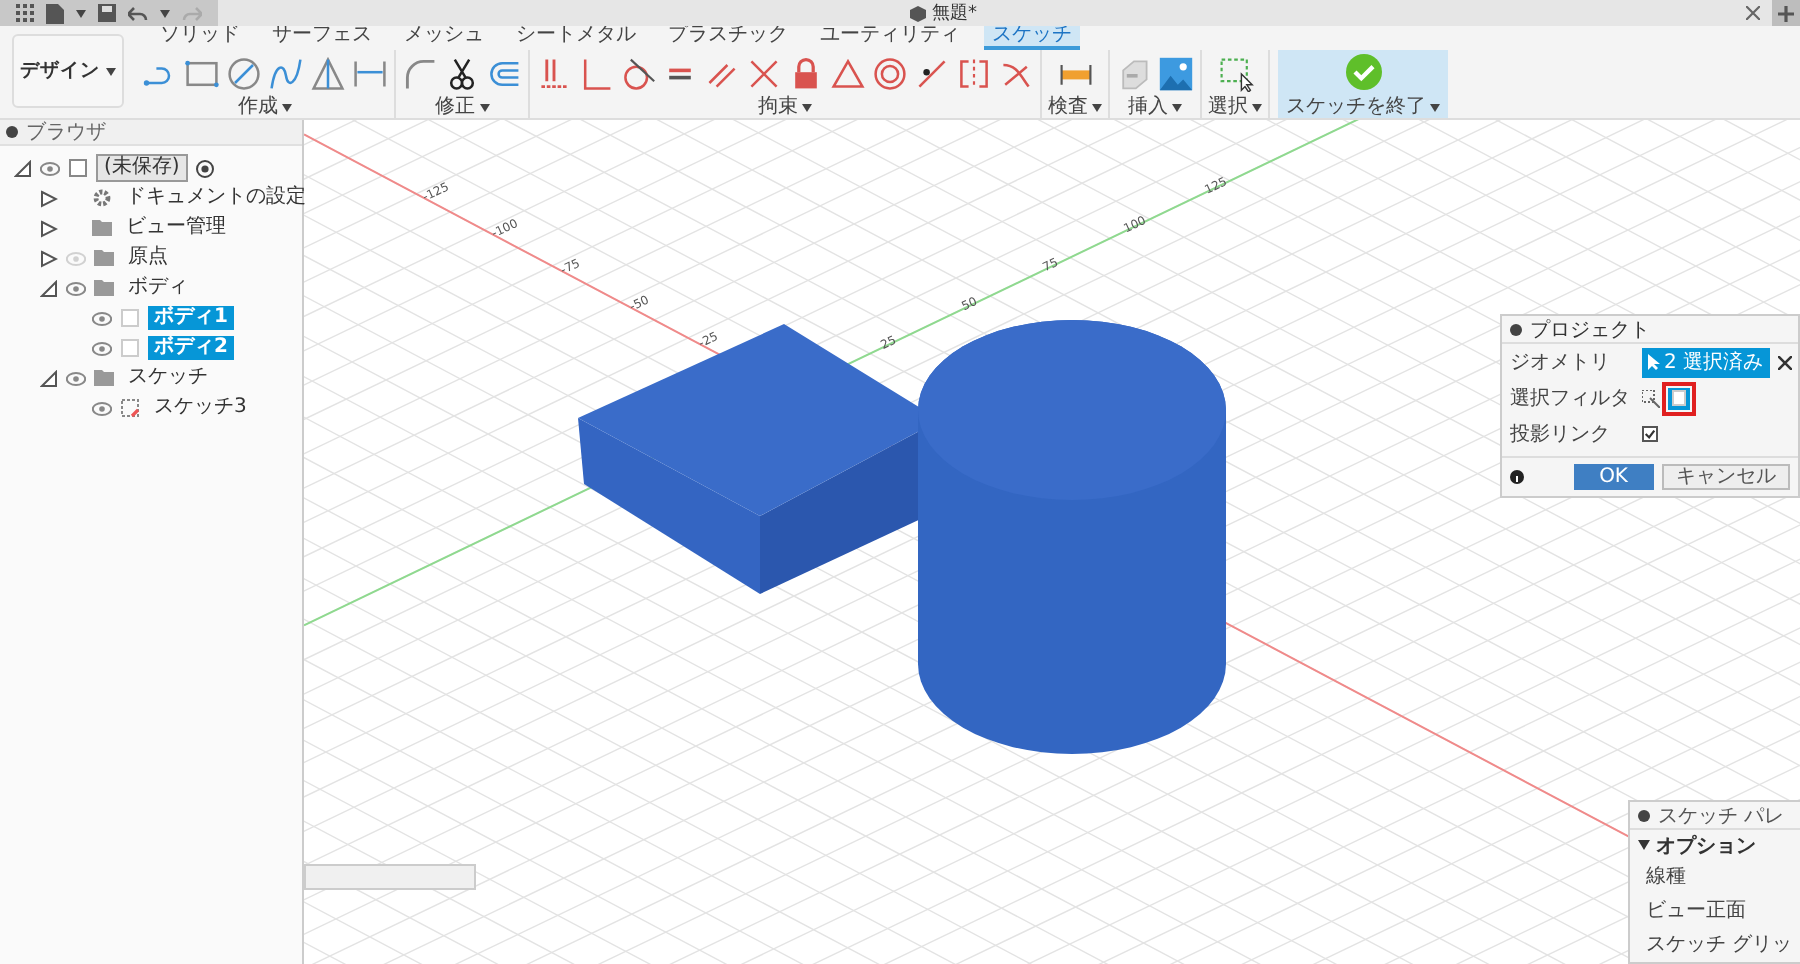 This screenshot has width=1800, height=964. What do you see at coordinates (785, 107) in the screenshot?
I see `group-menu-button: 拘束` at bounding box center [785, 107].